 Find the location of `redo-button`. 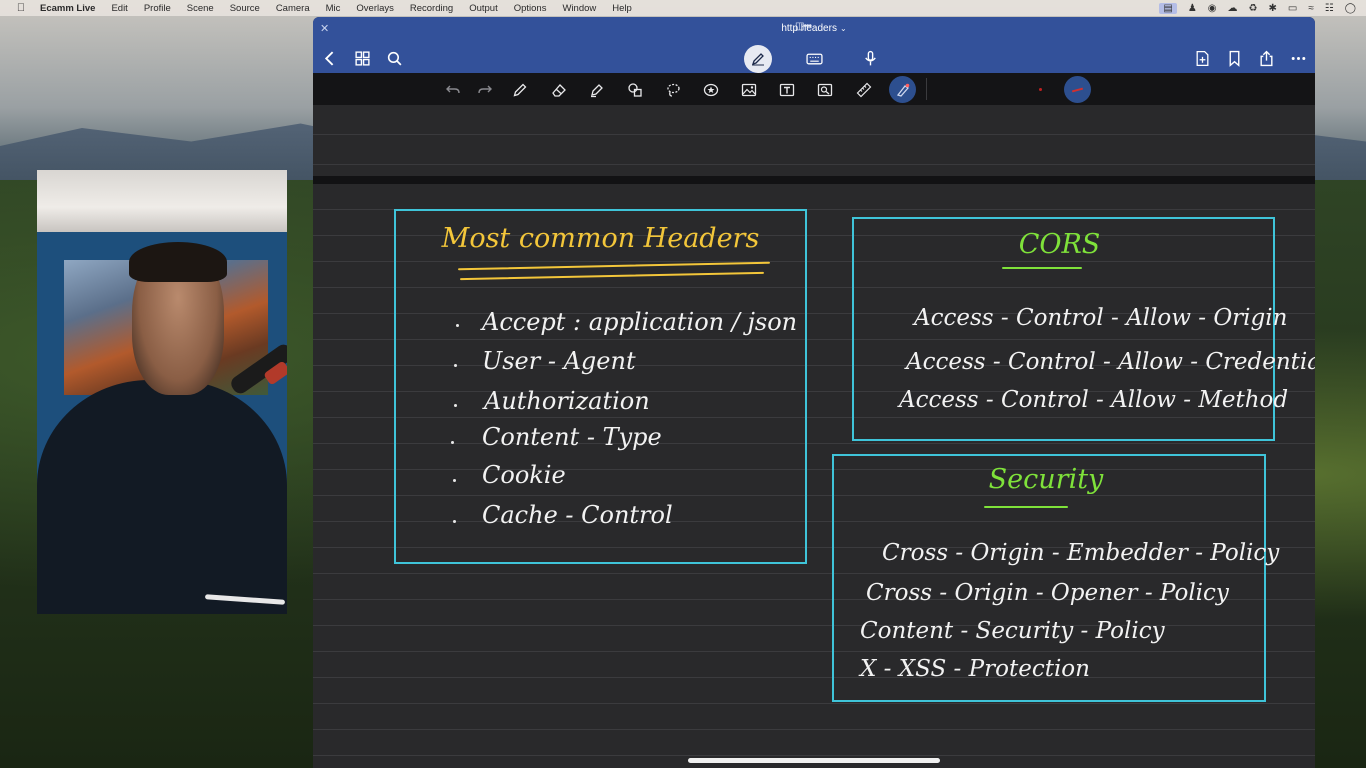

redo-button is located at coordinates (484, 89).